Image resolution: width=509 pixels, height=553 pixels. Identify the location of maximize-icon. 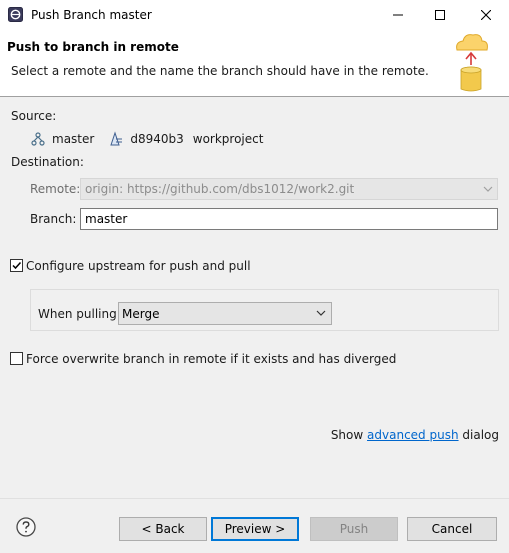
(440, 15).